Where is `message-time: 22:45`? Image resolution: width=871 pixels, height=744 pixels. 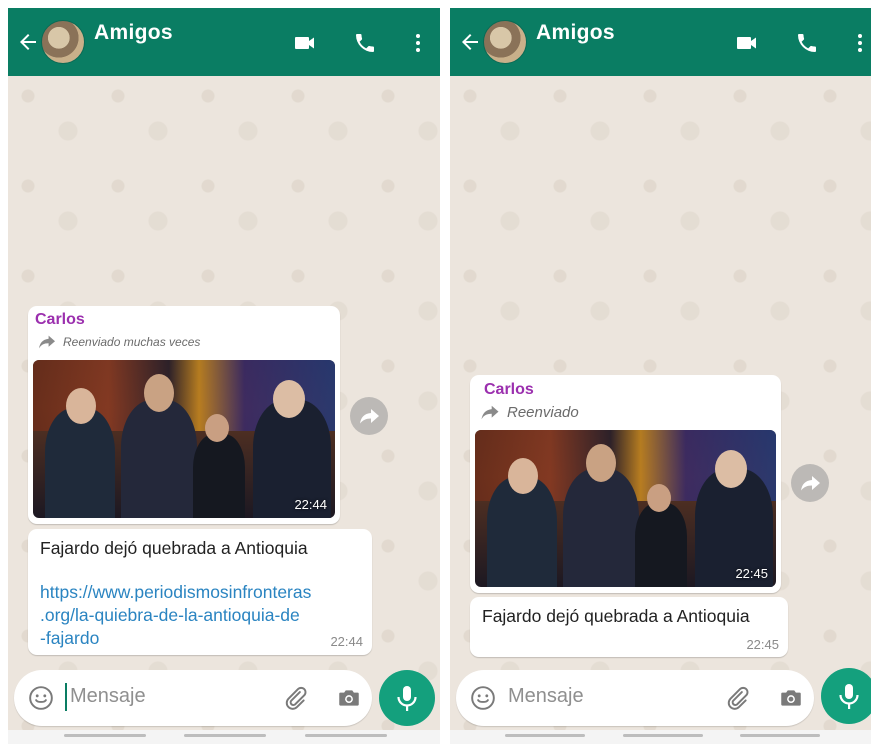 message-time: 22:45 is located at coordinates (762, 644).